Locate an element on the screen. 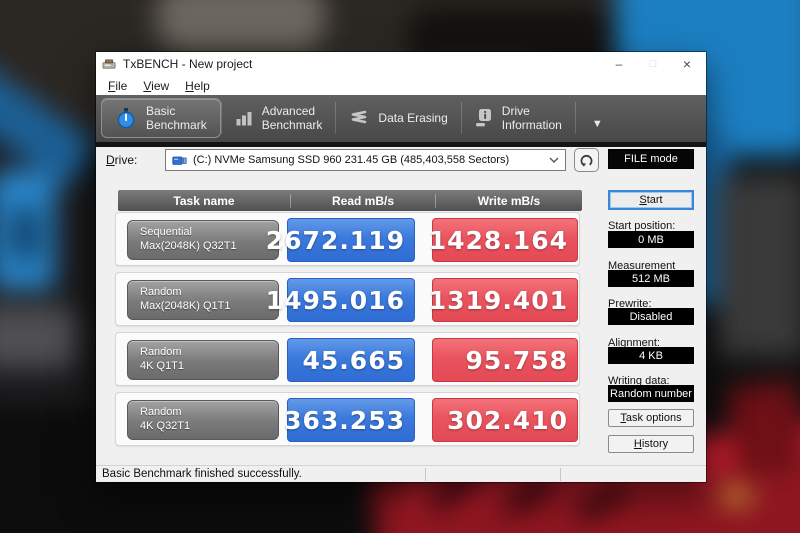  tab-label: Basic Benchmark is located at coordinates (176, 117).